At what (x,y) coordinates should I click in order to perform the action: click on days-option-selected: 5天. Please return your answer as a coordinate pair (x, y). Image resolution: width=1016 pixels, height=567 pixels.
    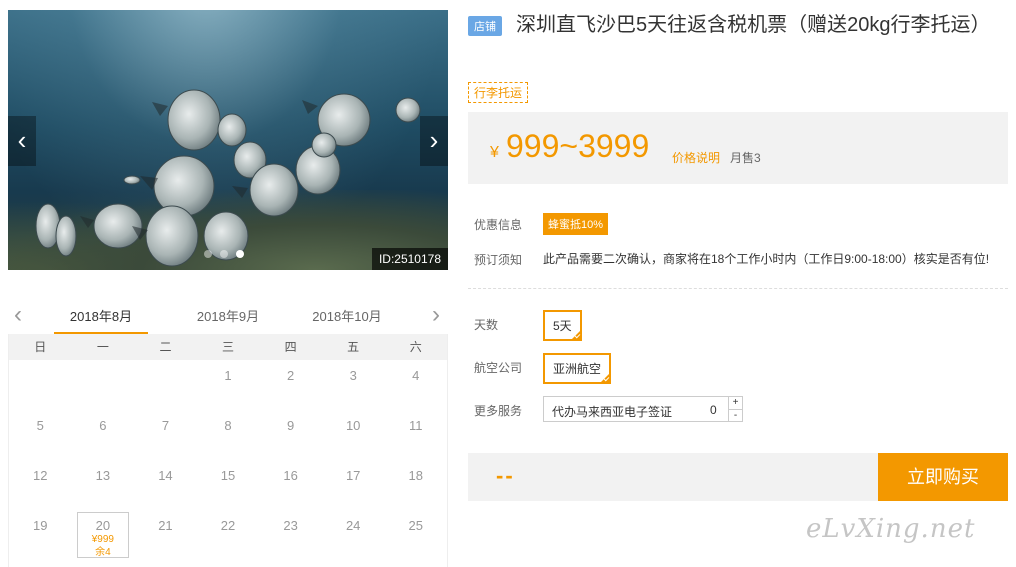
    Looking at the image, I should click on (562, 325).